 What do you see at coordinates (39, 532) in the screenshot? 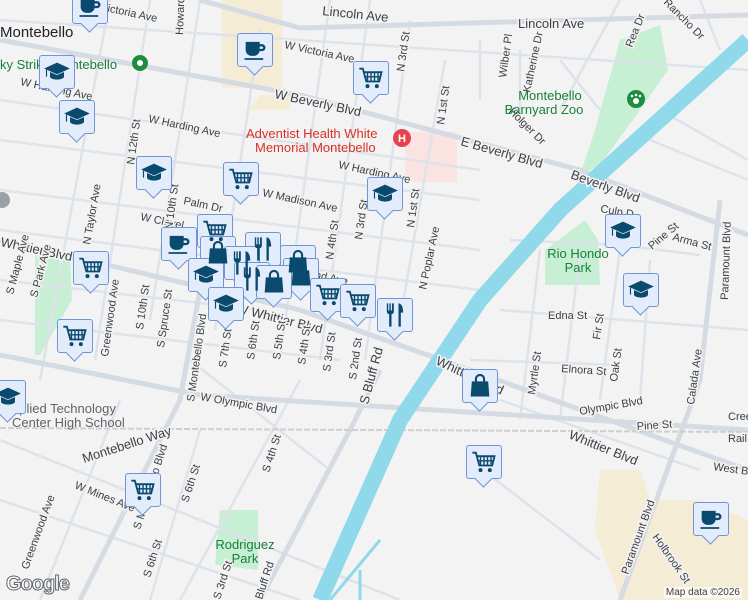
I see `road-label: Greenwood Ave` at bounding box center [39, 532].